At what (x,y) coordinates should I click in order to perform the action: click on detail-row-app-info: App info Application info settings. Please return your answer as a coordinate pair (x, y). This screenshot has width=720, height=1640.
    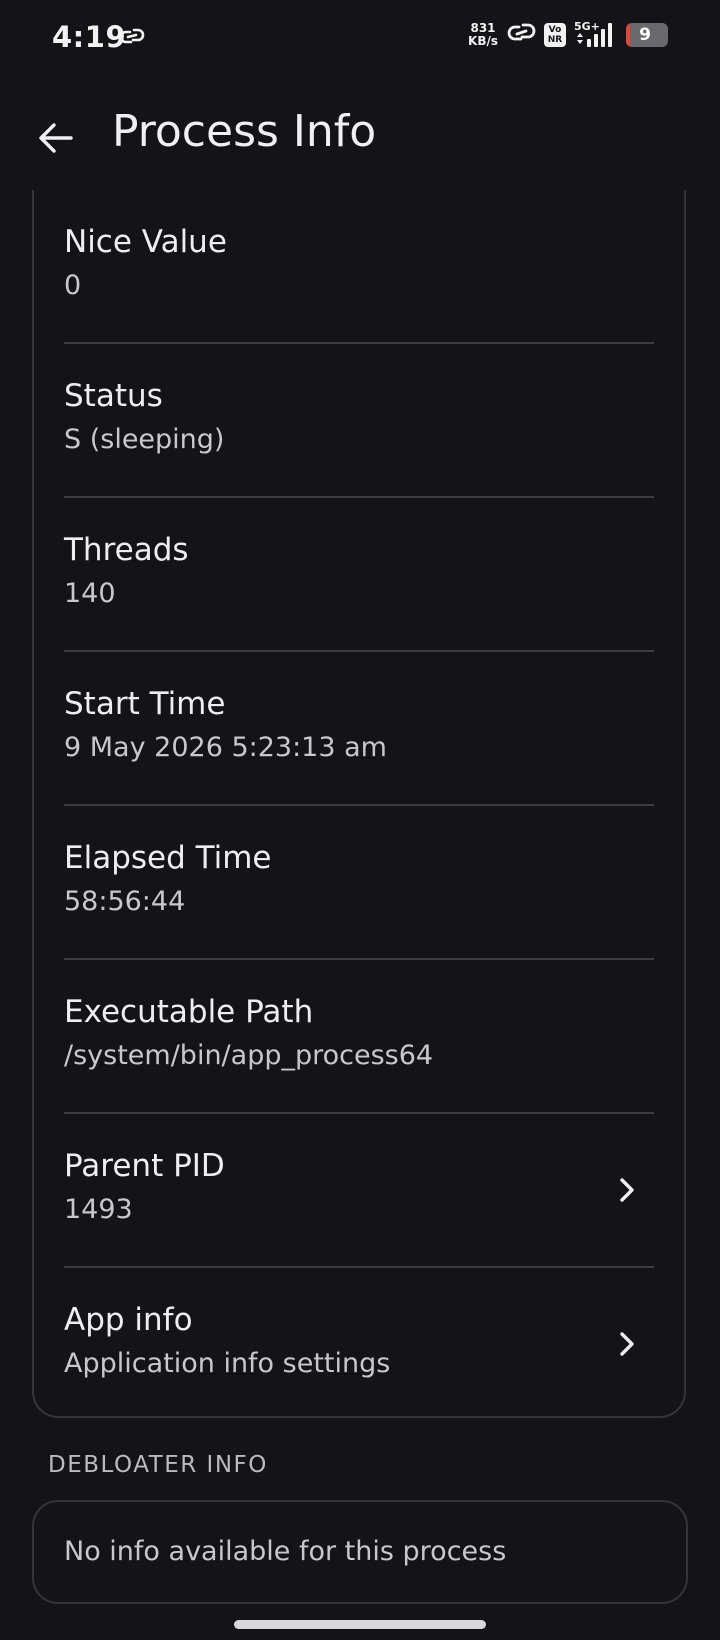
    Looking at the image, I should click on (359, 1345).